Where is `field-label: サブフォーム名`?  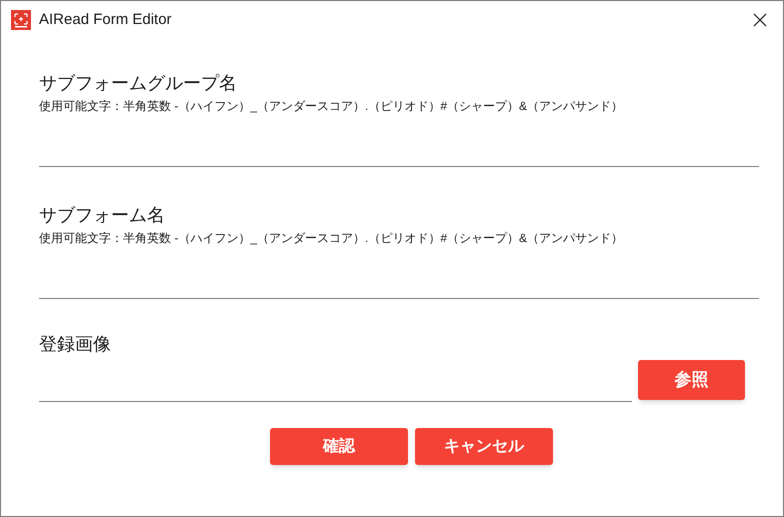
field-label: サブフォーム名 is located at coordinates (102, 215).